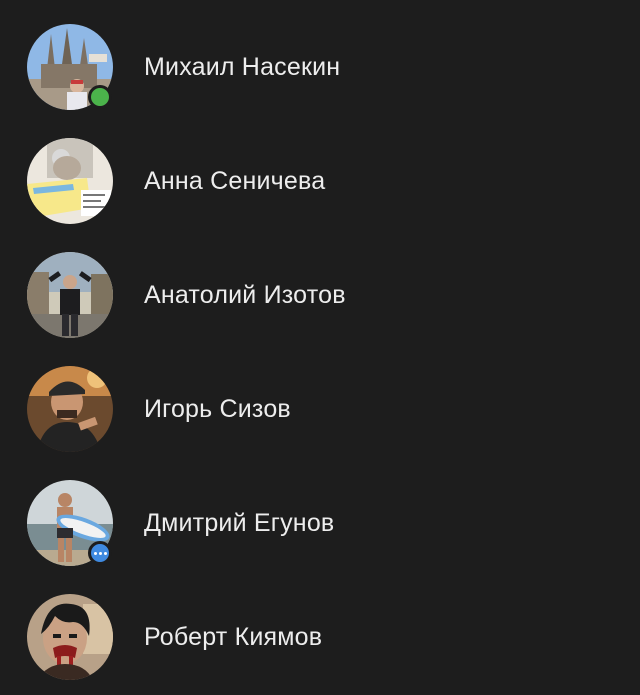 Image resolution: width=640 pixels, height=695 pixels. I want to click on online-status-badge, so click(100, 97).